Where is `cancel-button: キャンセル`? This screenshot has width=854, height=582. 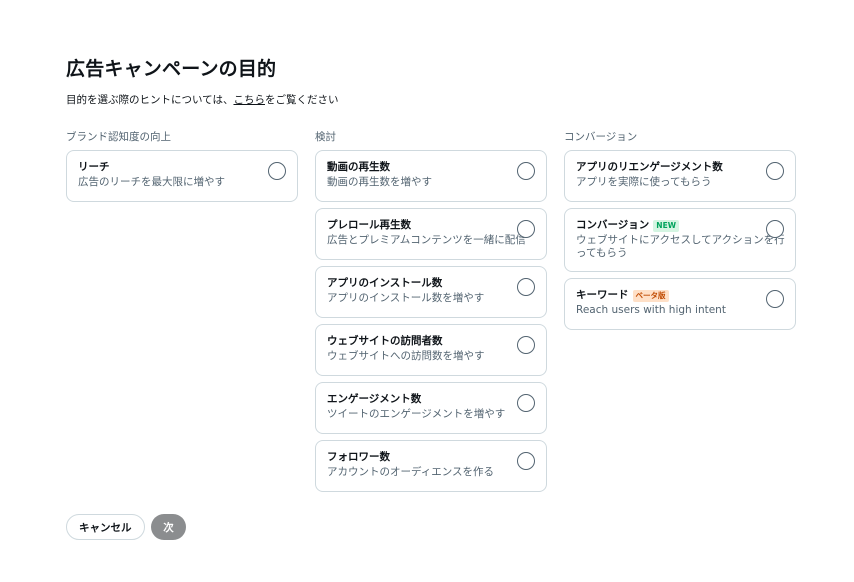
cancel-button: キャンセル is located at coordinates (105, 527).